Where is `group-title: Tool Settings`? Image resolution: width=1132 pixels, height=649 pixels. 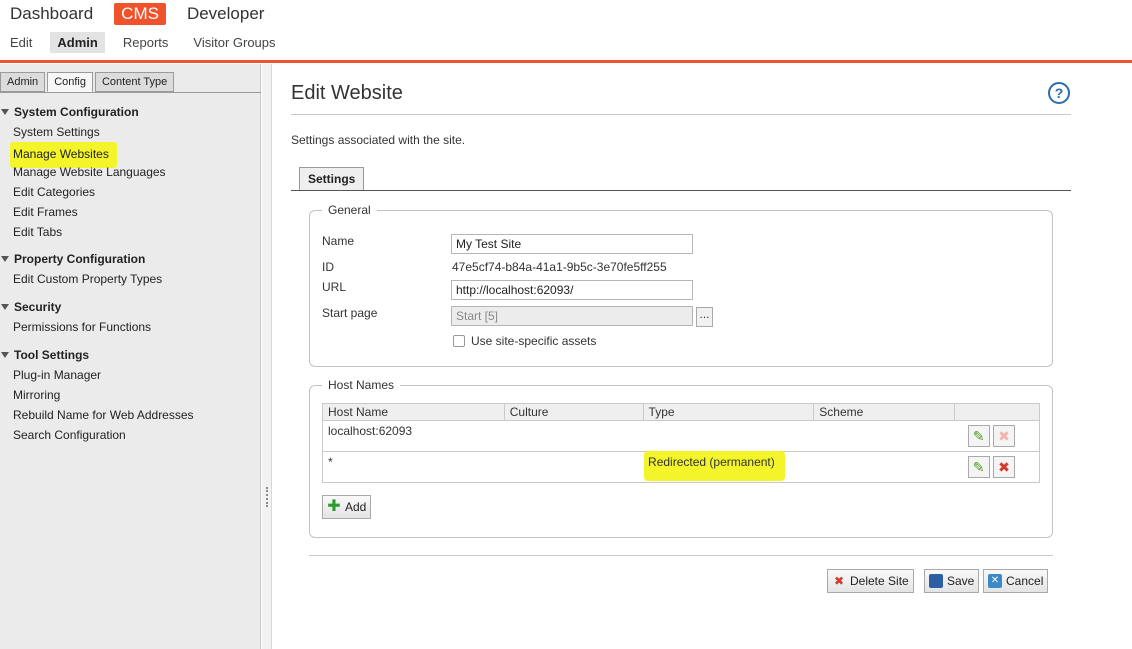 group-title: Tool Settings is located at coordinates (97, 355).